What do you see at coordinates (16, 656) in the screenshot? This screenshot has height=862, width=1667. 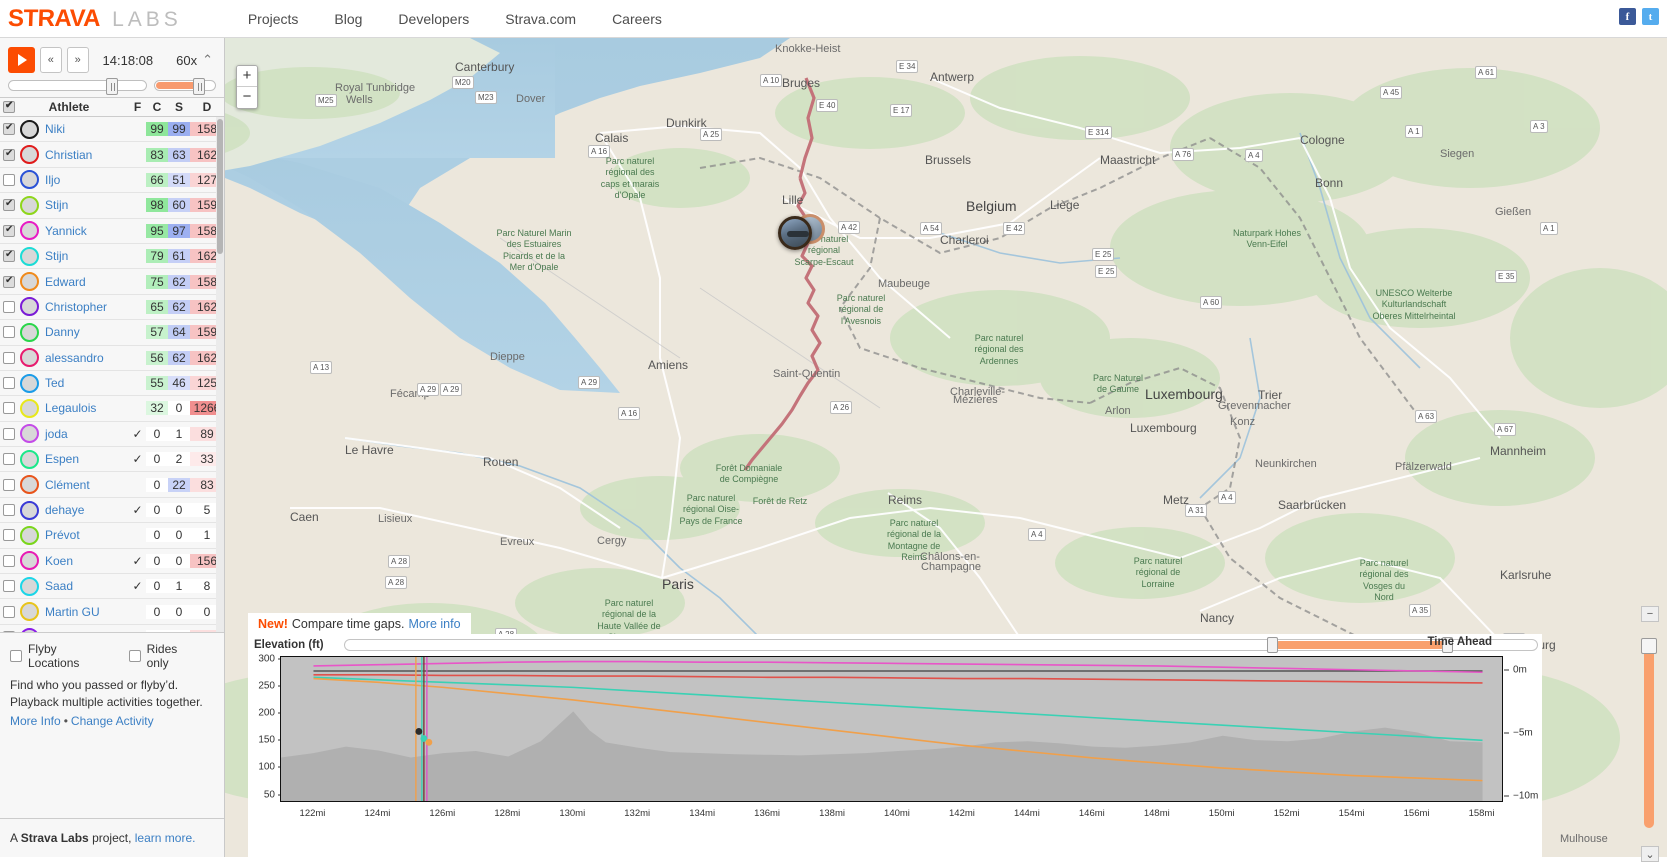 I see `flyby-locations-checkbox` at bounding box center [16, 656].